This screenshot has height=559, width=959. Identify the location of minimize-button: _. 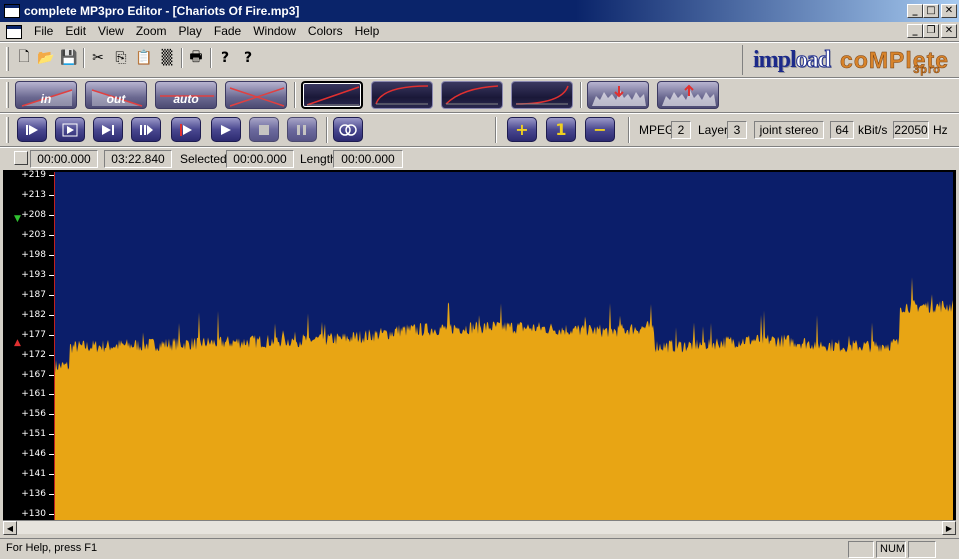
(915, 11).